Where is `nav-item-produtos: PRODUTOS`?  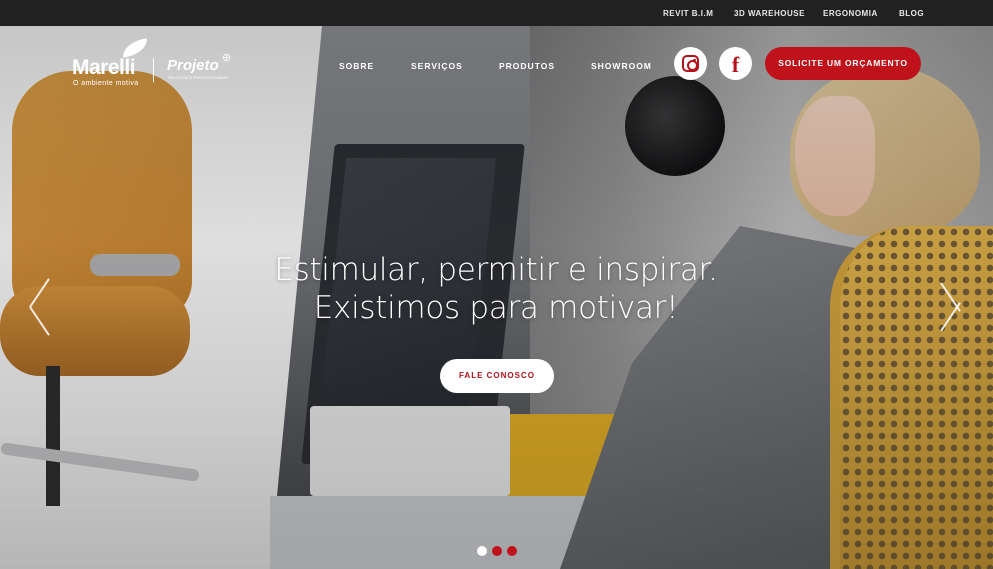 nav-item-produtos: PRODUTOS is located at coordinates (527, 66).